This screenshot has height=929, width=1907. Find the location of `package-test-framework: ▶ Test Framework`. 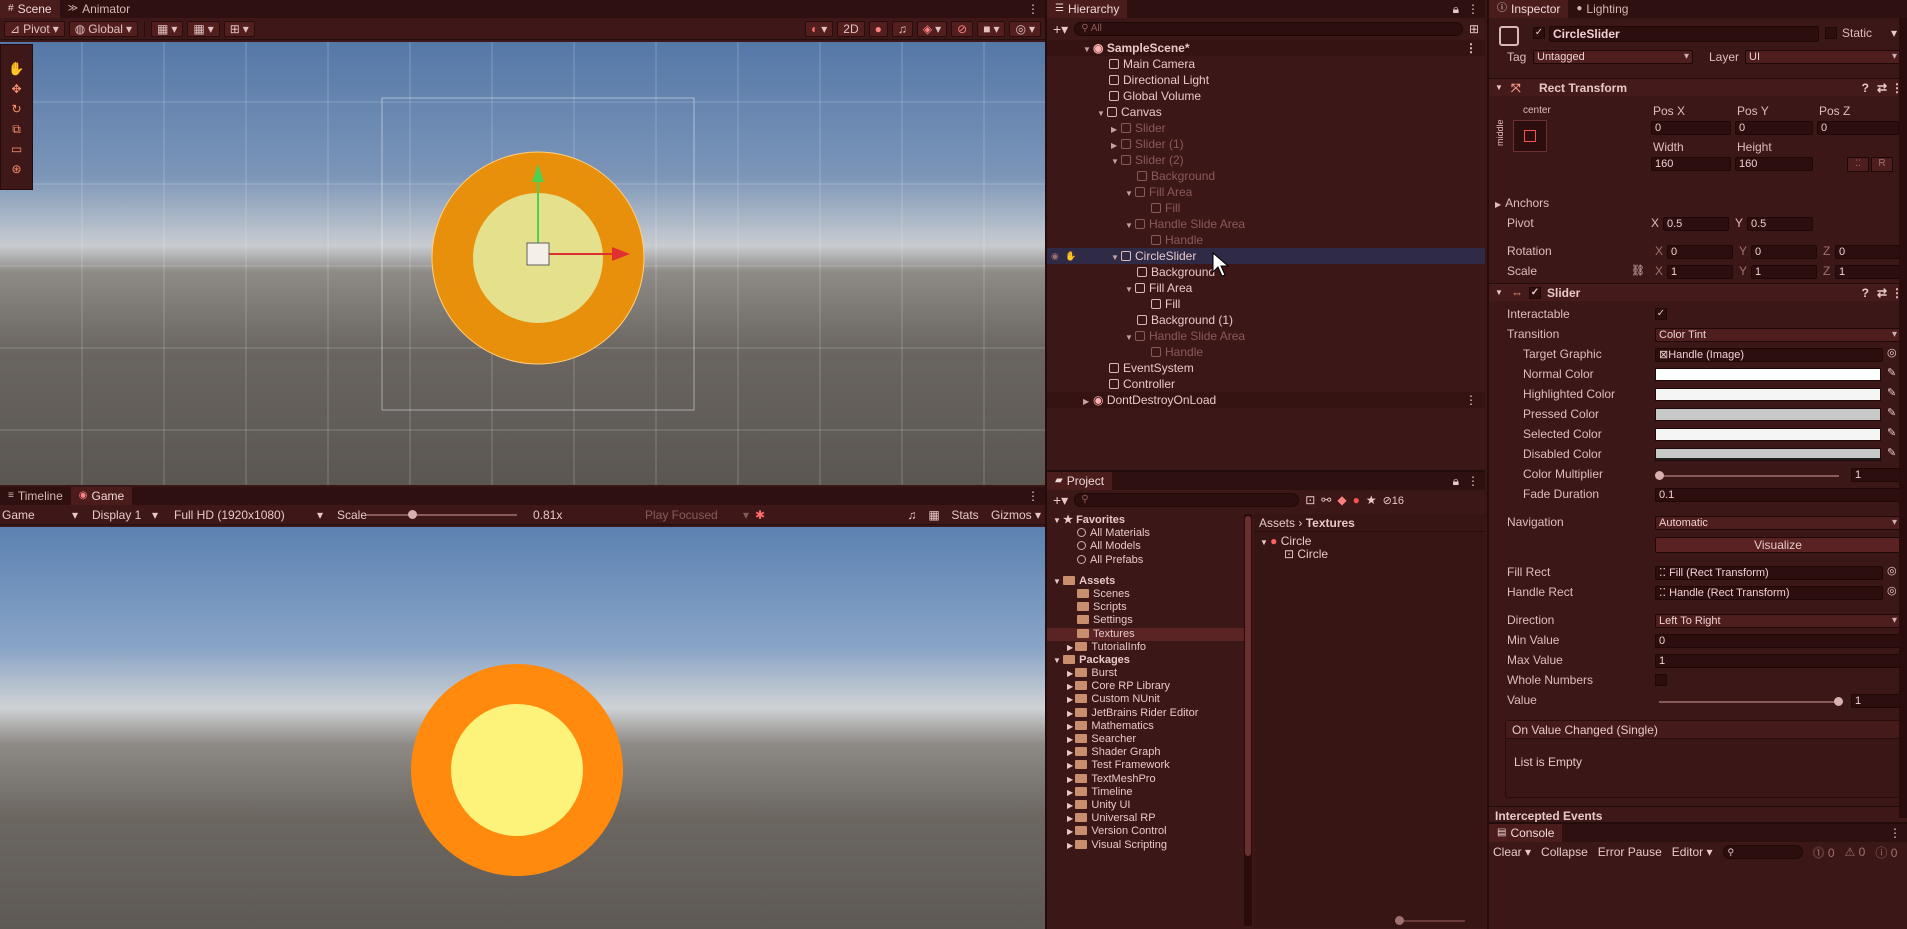

package-test-framework: ▶ Test Framework is located at coordinates (1145, 765).